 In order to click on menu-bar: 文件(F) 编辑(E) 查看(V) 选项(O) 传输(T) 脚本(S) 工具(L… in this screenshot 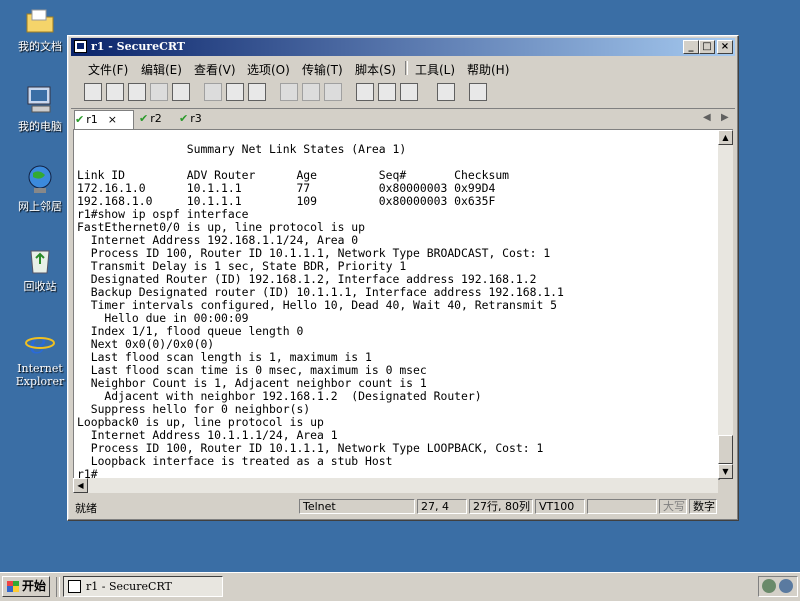, I will do `click(403, 68)`.